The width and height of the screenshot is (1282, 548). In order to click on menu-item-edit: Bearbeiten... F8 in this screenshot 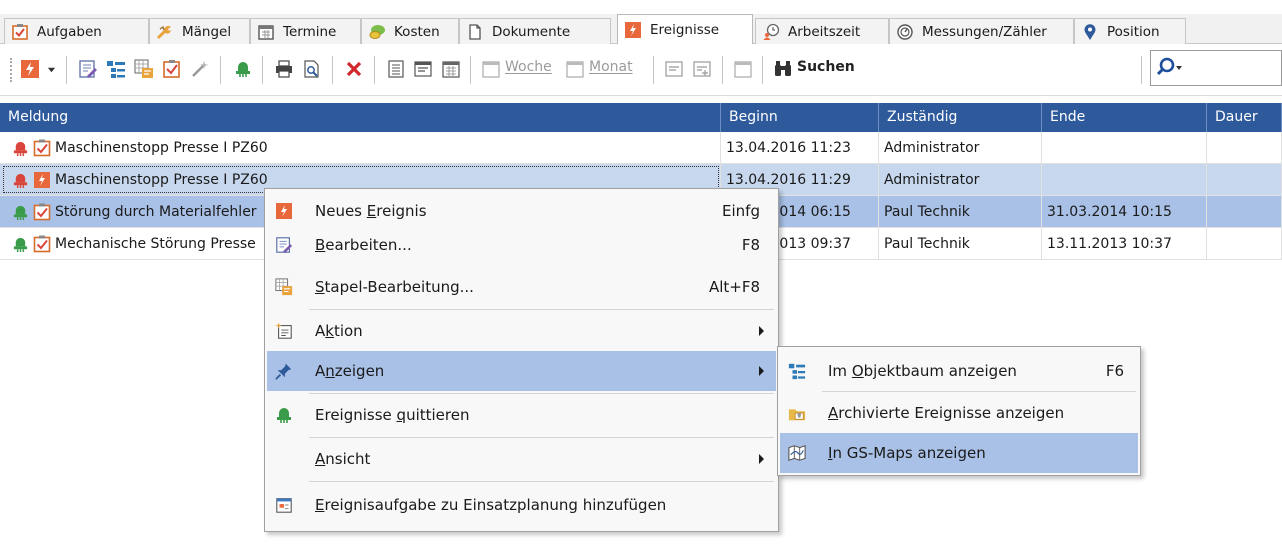, I will do `click(521, 245)`.